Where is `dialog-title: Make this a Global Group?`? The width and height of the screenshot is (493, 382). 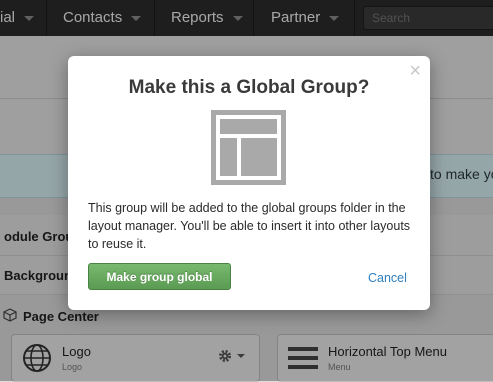 dialog-title: Make this a Global Group? is located at coordinates (249, 87).